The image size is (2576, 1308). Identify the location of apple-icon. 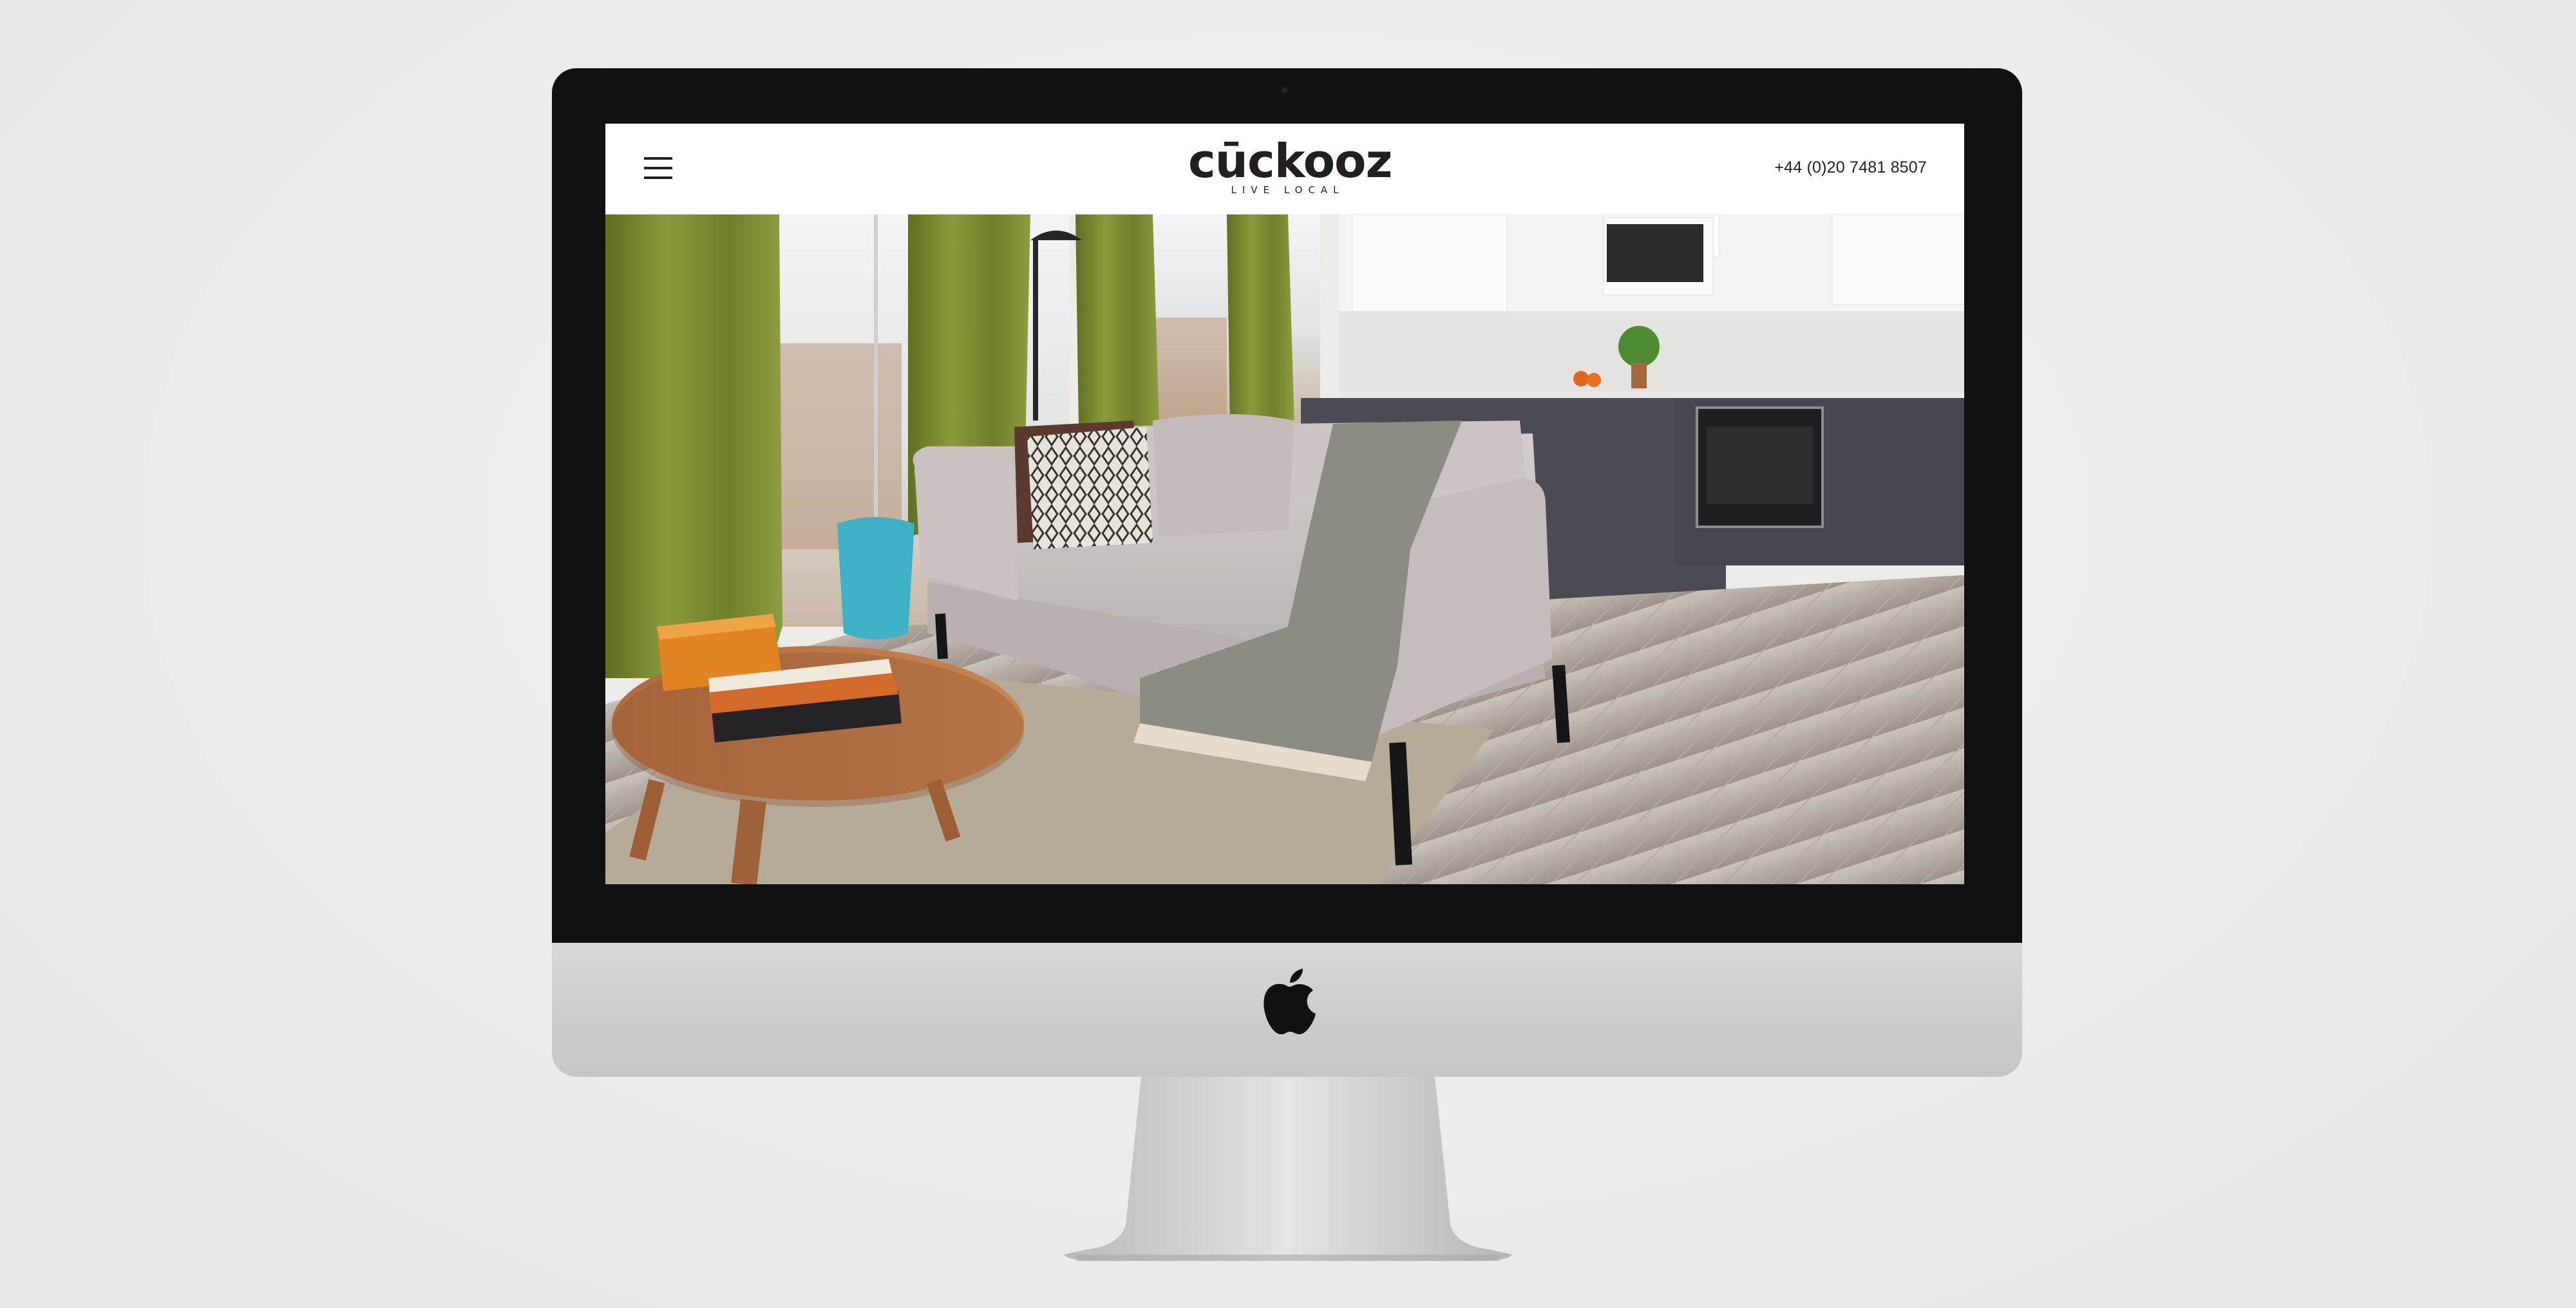
(1290, 1001).